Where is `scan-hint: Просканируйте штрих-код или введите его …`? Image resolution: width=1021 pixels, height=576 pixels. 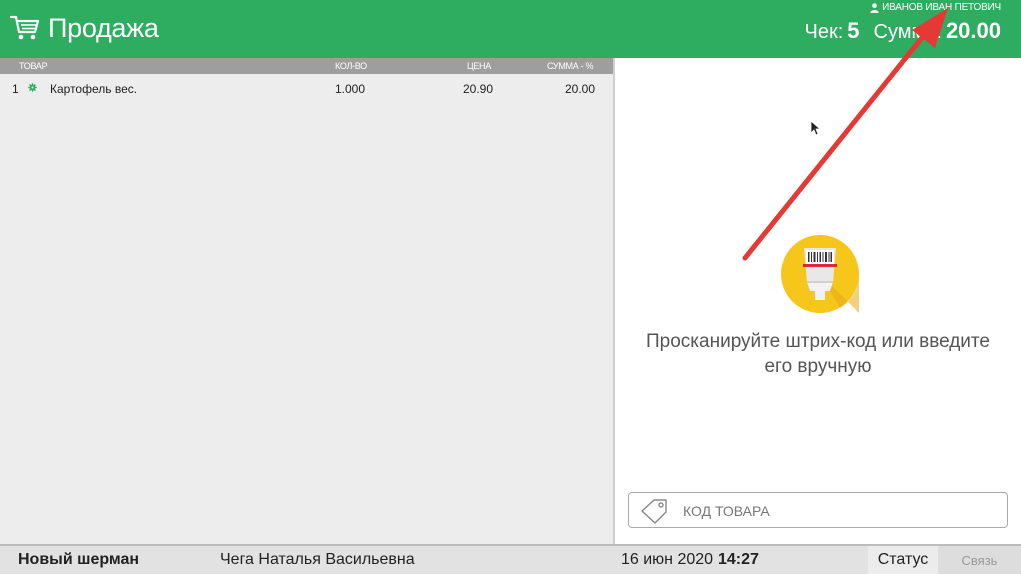
scan-hint: Просканируйте штрих-код или введите его … is located at coordinates (818, 354).